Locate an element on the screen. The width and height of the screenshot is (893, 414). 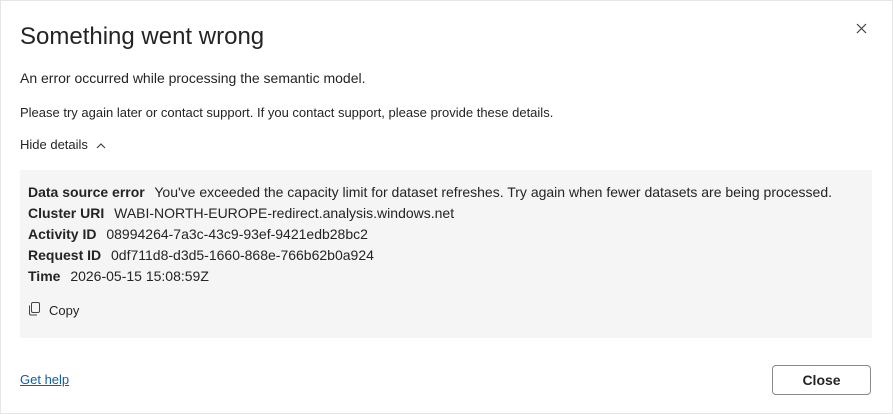
detail-label: Data source error is located at coordinates (86, 192).